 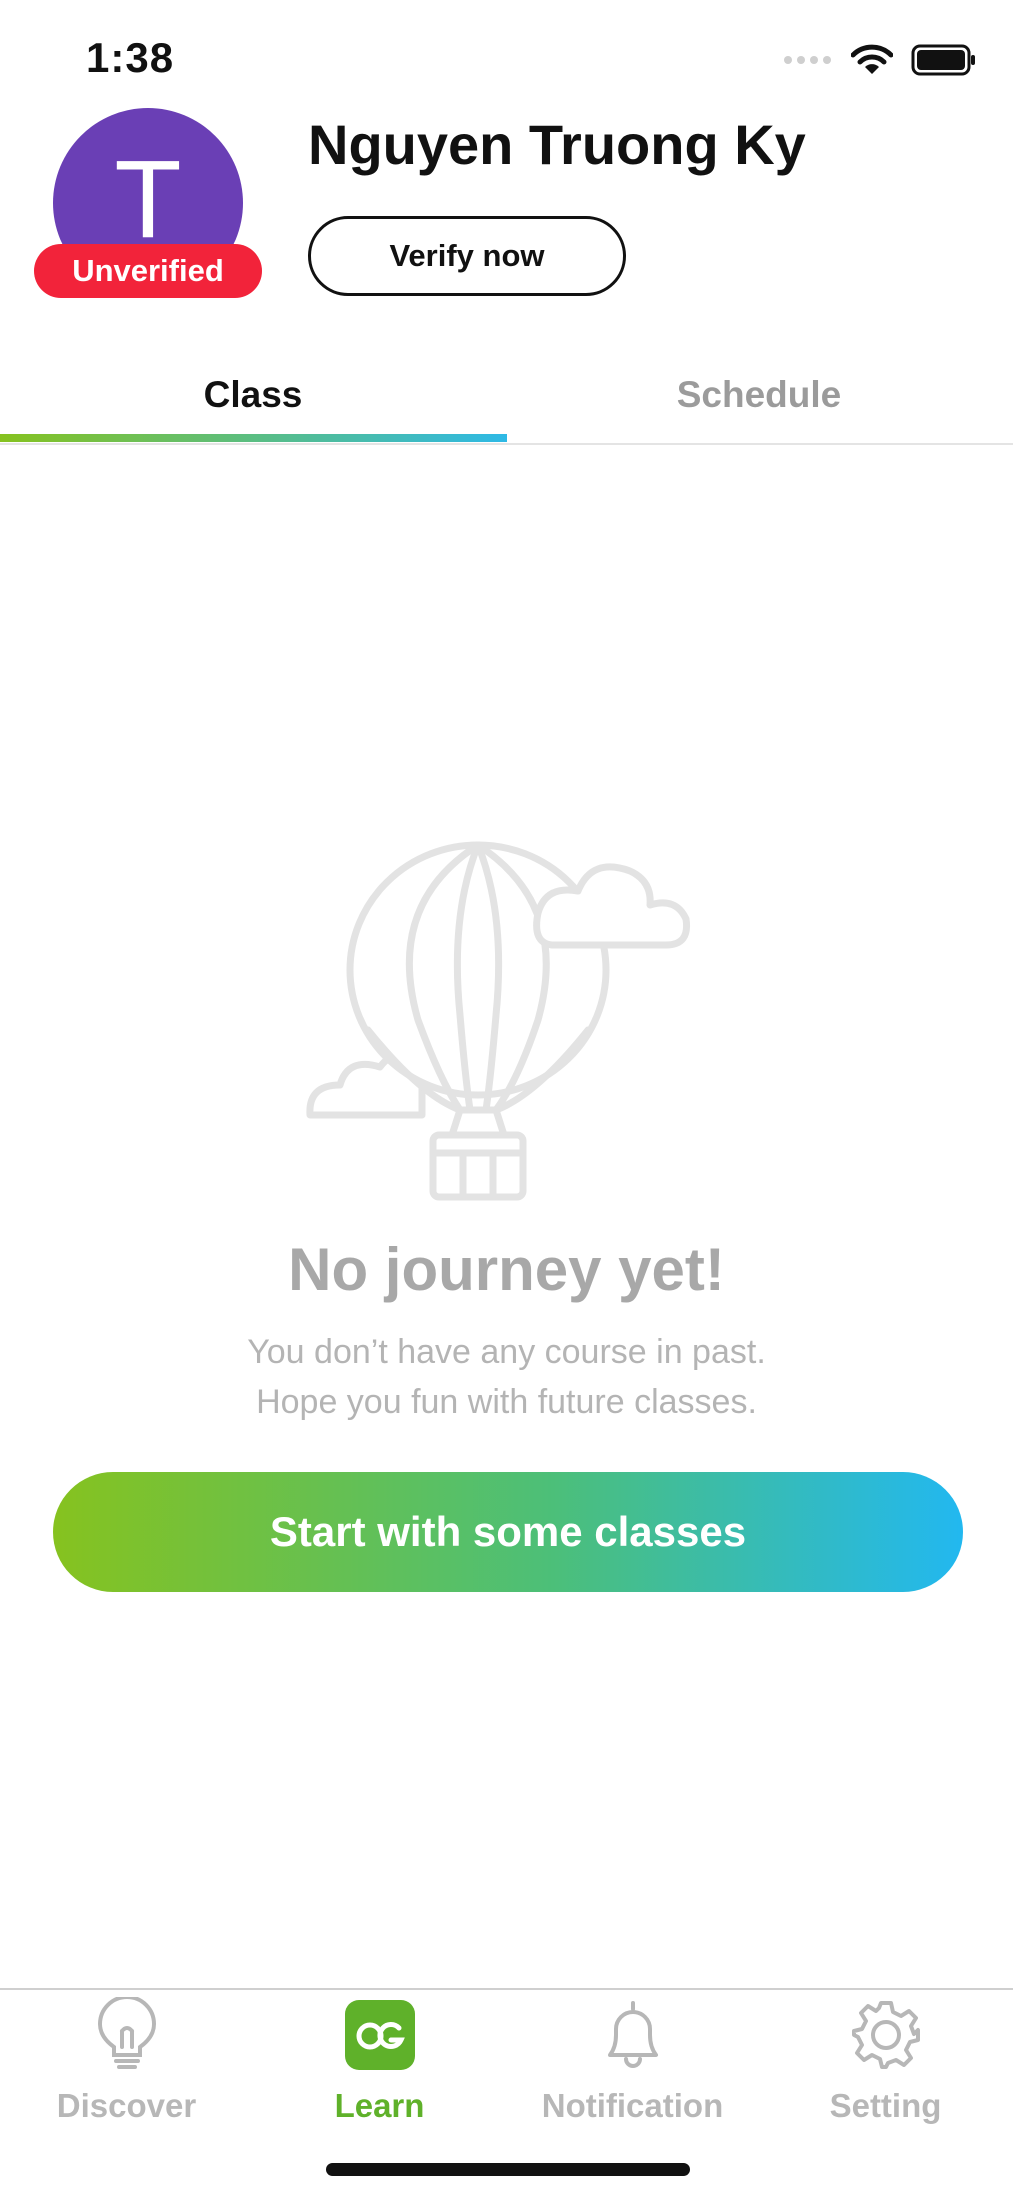 I want to click on empty-state-title: No journey yet!, so click(x=506, y=1269).